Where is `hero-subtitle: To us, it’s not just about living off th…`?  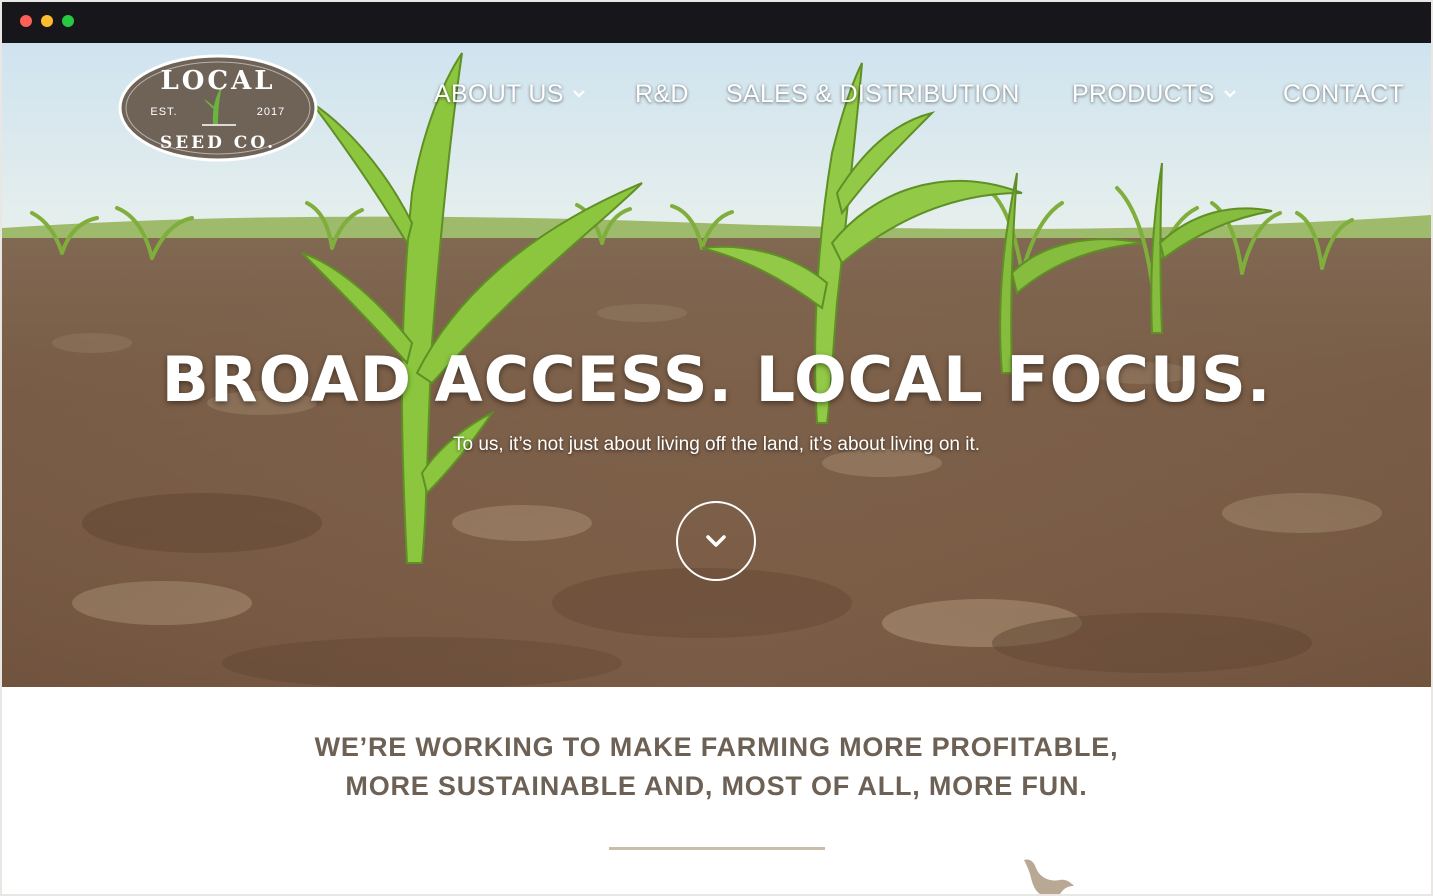
hero-subtitle: To us, it’s not just about living off th… is located at coordinates (716, 444).